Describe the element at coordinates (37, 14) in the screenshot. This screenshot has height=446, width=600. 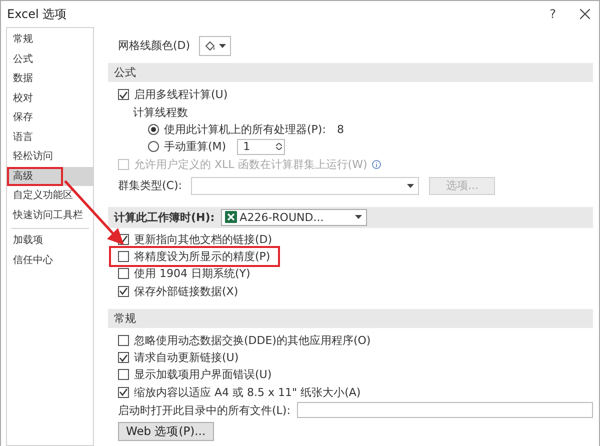
I see `window-title: Excel 选项` at that location.